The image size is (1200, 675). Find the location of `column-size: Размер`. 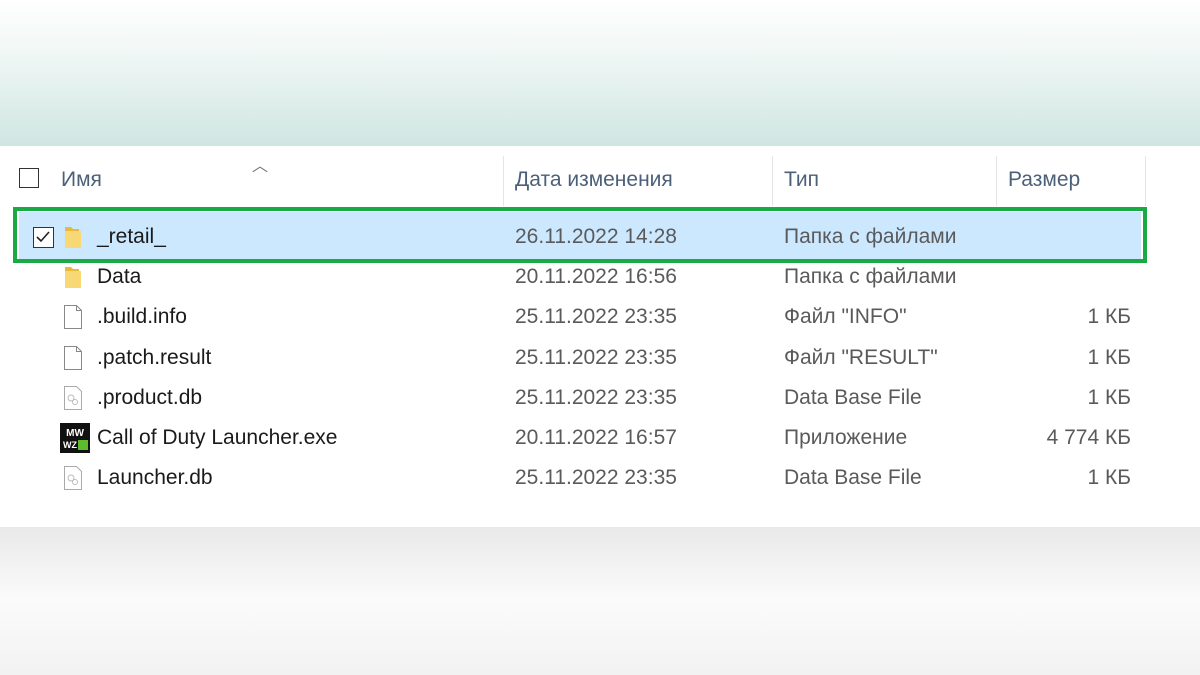

column-size: Размер is located at coordinates (1044, 180).